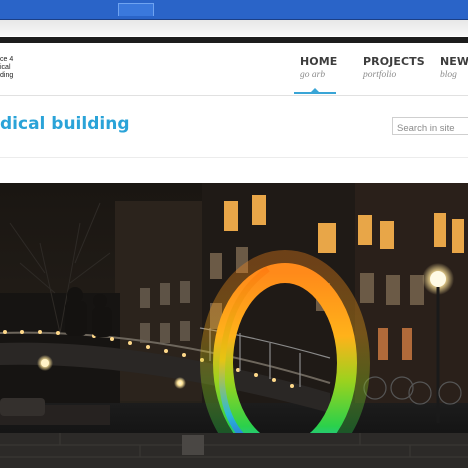 The image size is (468, 468). What do you see at coordinates (7, 75) in the screenshot?
I see `logo-line: ding` at bounding box center [7, 75].